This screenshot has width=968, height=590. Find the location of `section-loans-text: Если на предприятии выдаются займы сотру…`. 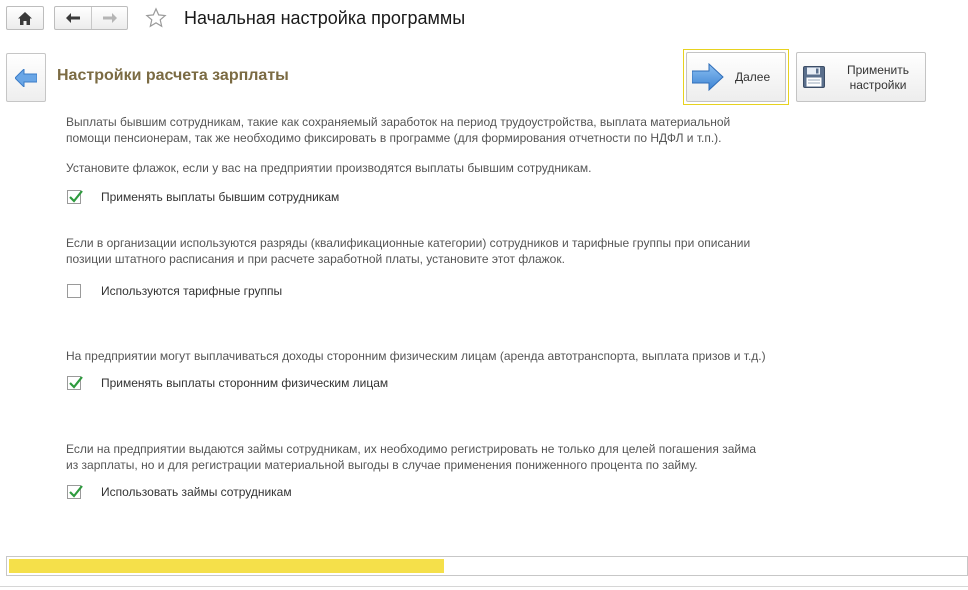

section-loans-text: Если на предприятии выдаются займы сотру… is located at coordinates (411, 457).